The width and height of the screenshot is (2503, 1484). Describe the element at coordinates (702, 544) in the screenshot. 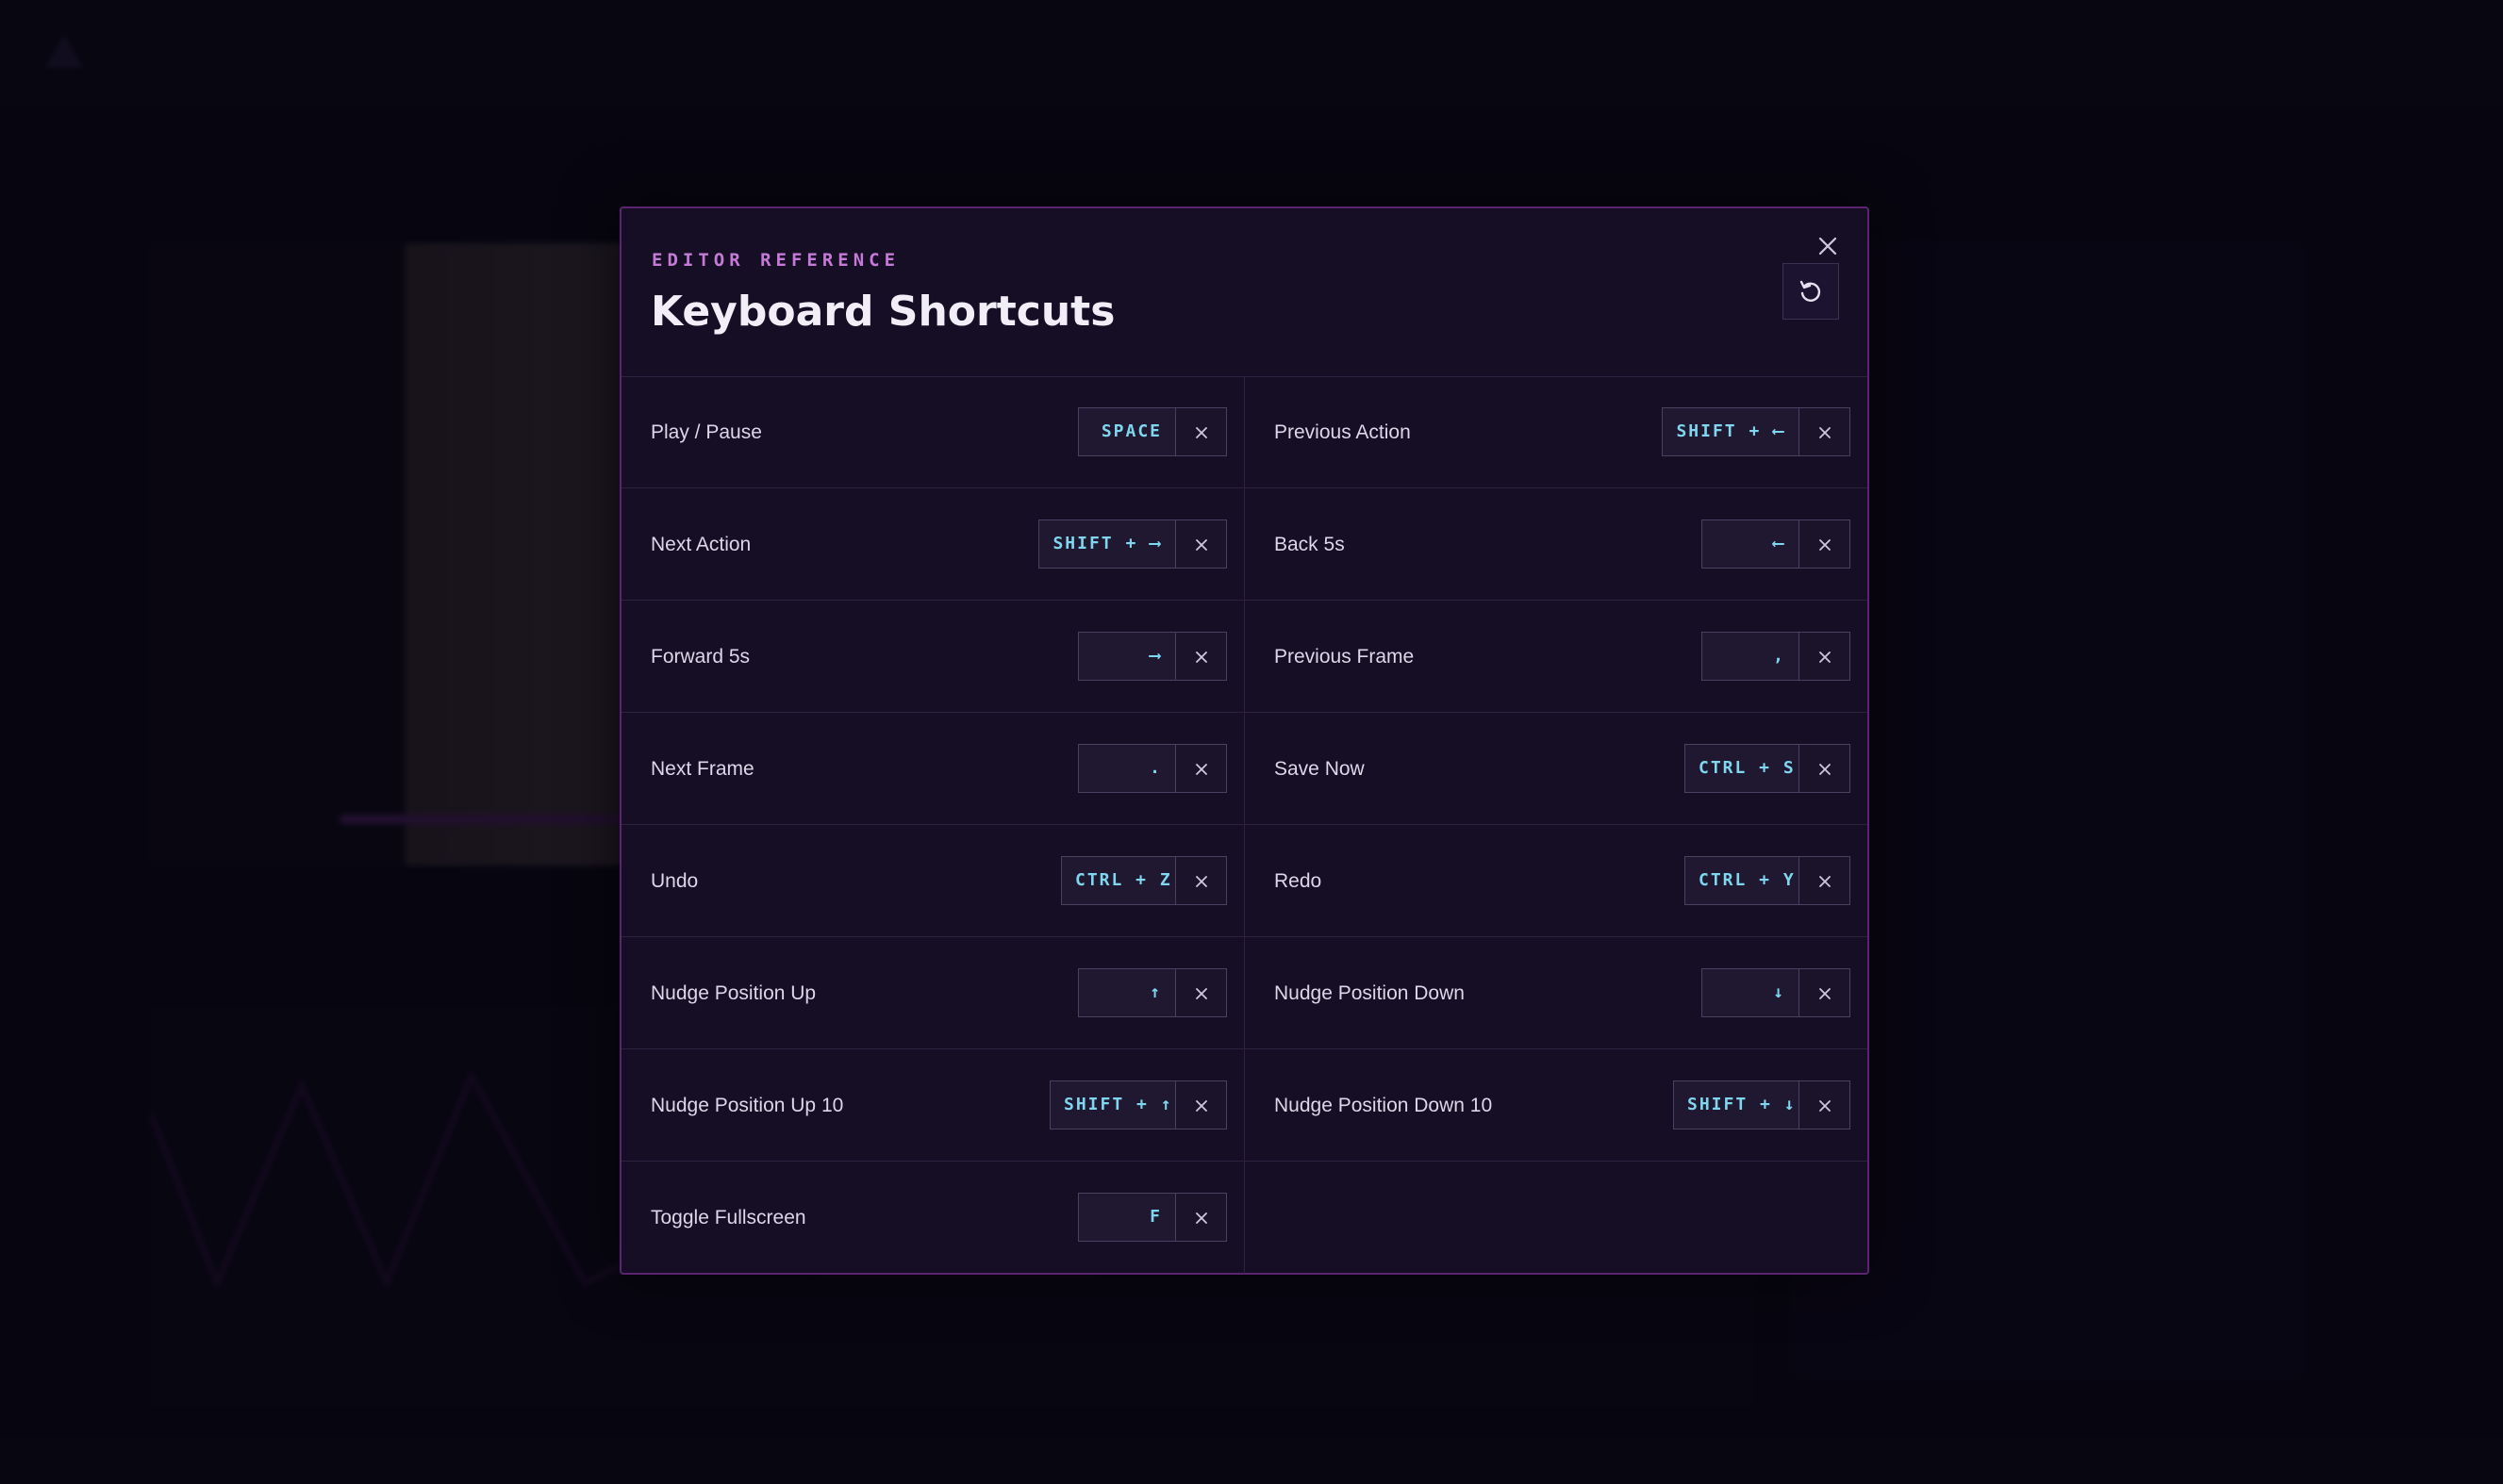

I see `shortcut-label: Next Action` at that location.